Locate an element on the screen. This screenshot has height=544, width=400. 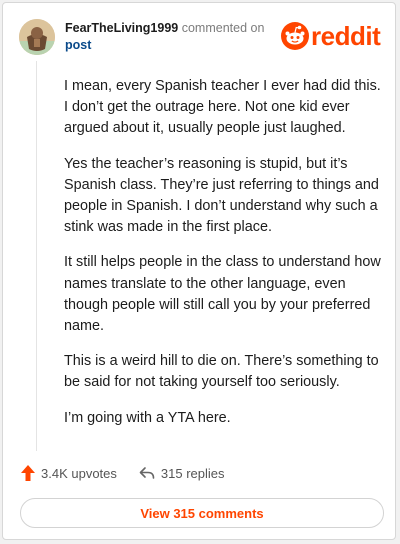
avatar-image is located at coordinates (37, 37).